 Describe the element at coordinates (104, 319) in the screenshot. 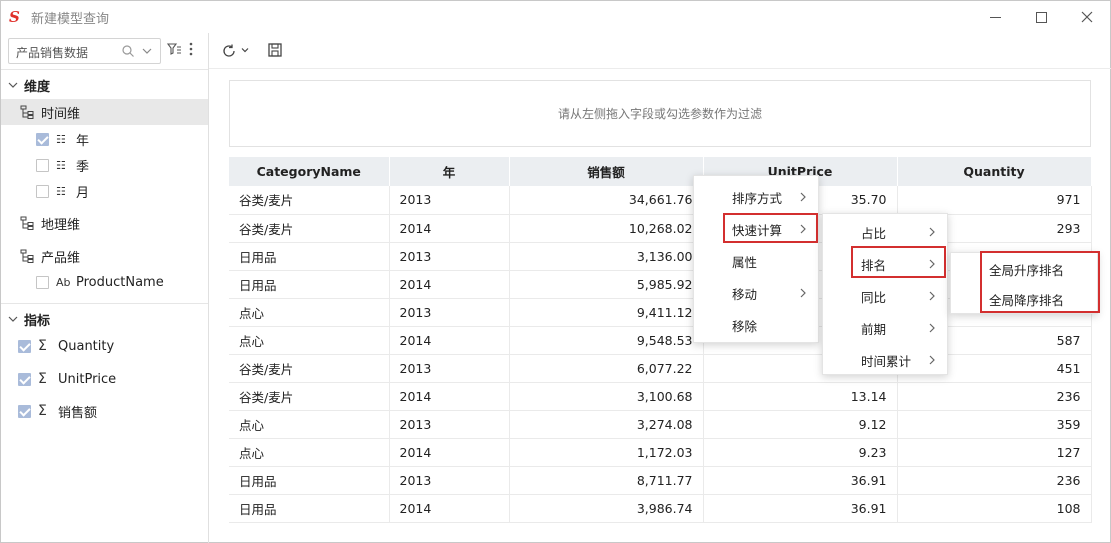

I see `section-measures: 指标` at that location.